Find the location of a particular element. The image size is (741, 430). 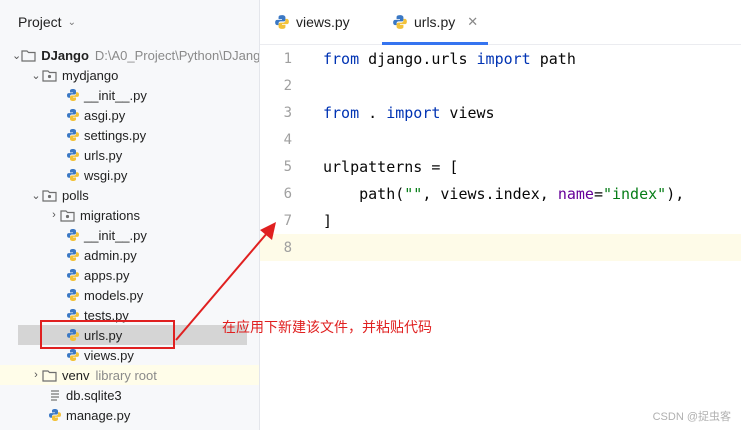

line-number: 3 is located at coordinates (287, 113).